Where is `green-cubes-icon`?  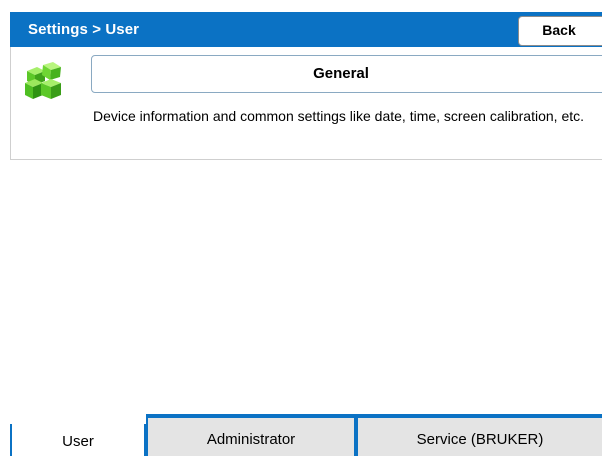
green-cubes-icon is located at coordinates (43, 81).